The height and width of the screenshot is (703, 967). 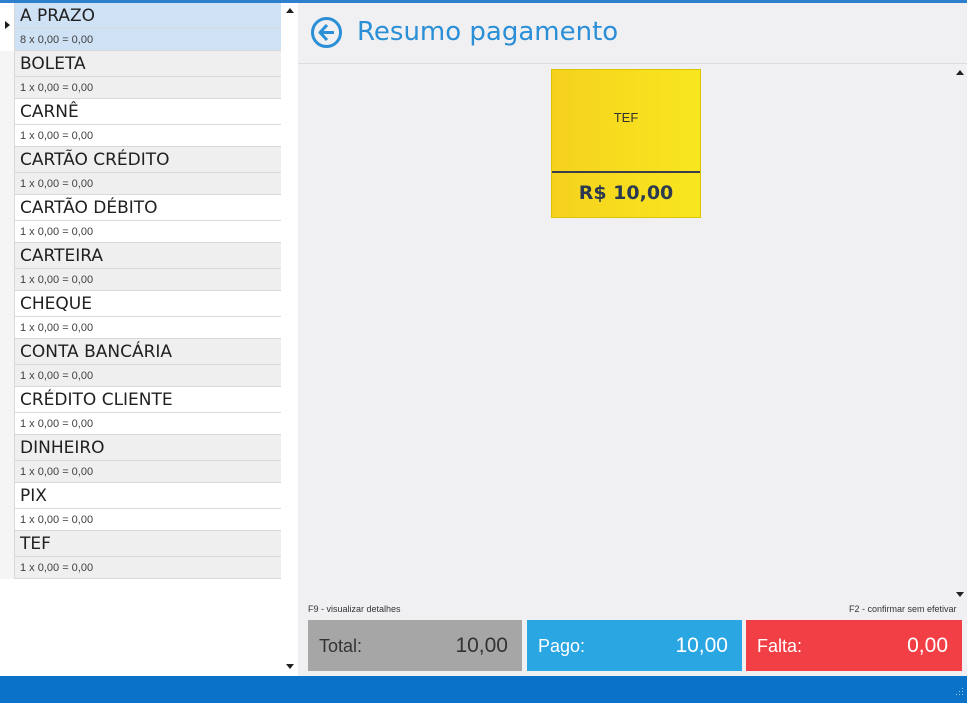 I want to click on page-title: Resumo pagamento, so click(x=488, y=32).